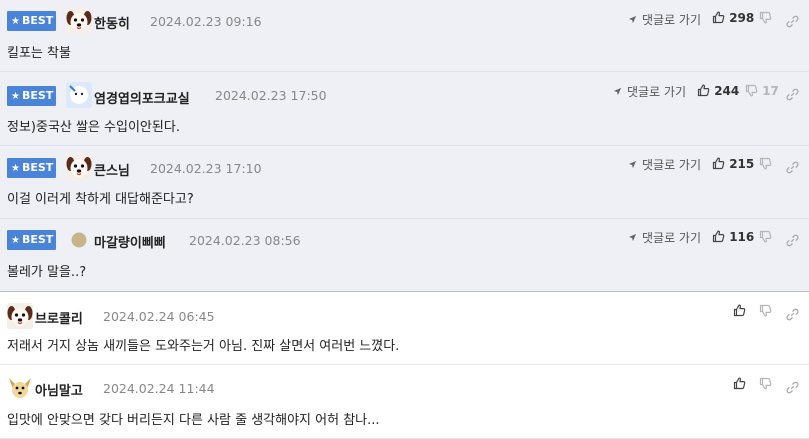 This screenshot has width=809, height=439. I want to click on comment-date: 2024.02.23 17:10, so click(206, 168).